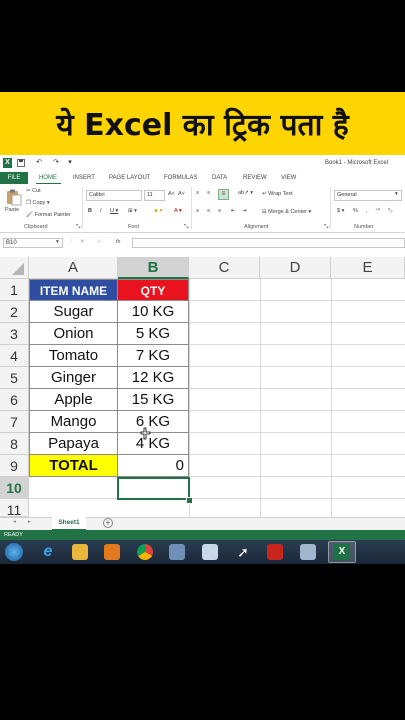 This screenshot has width=405, height=720. Describe the element at coordinates (70, 163) in the screenshot. I see `customize-toolbar-icon: ▾` at that location.